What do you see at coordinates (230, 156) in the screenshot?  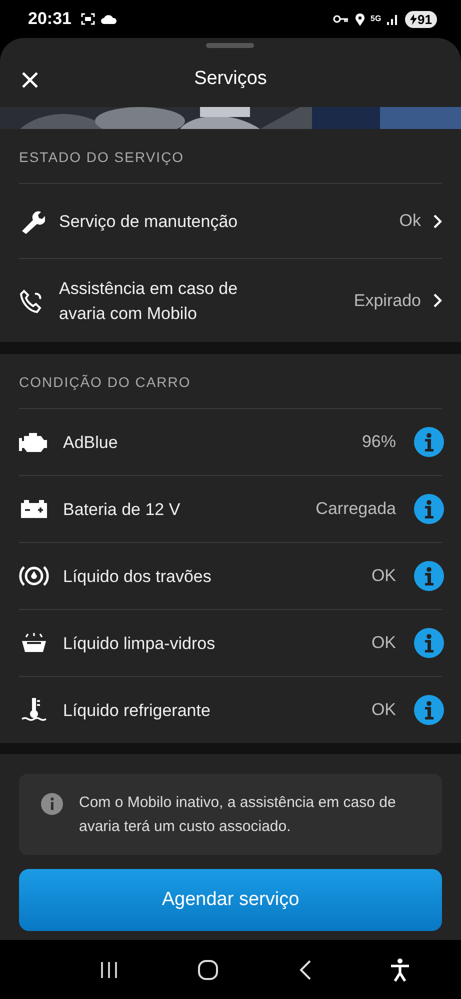 I see `section-heading: ESTADO DO SERVIÇO` at bounding box center [230, 156].